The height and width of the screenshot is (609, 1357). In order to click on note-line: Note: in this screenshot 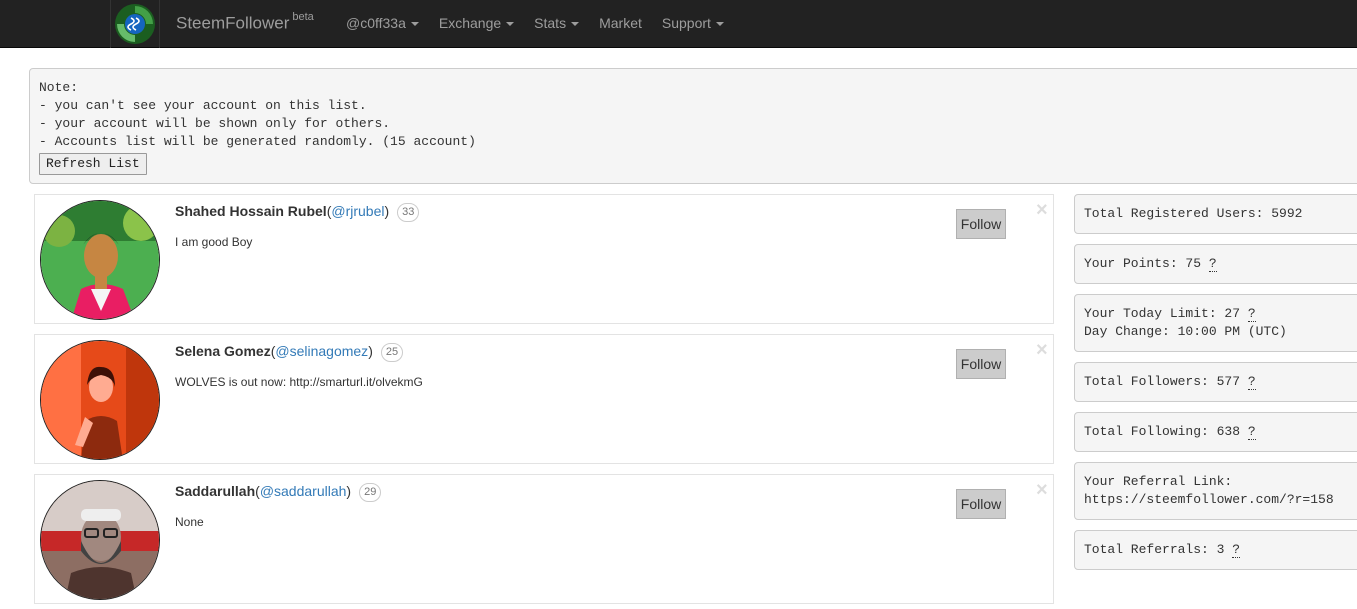, I will do `click(59, 87)`.